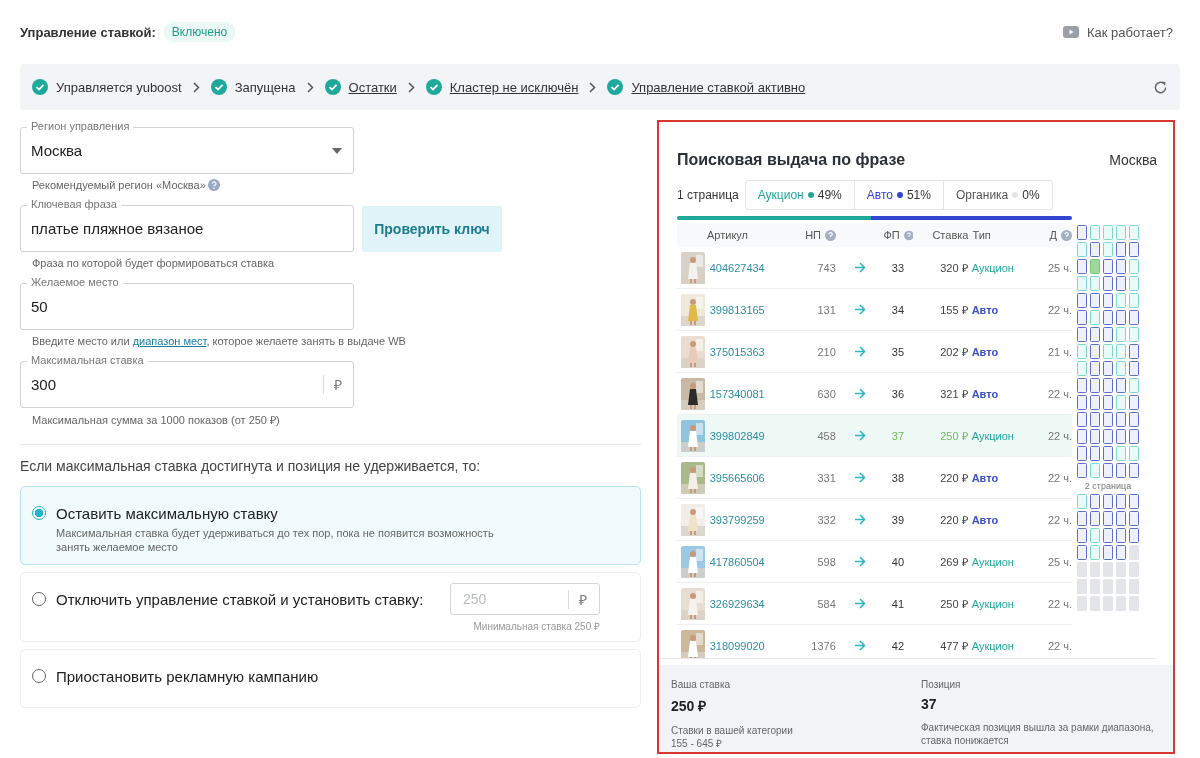  Describe the element at coordinates (536, 627) in the screenshot. I see `hint-text: Минимальная ставка 250 ₽` at that location.